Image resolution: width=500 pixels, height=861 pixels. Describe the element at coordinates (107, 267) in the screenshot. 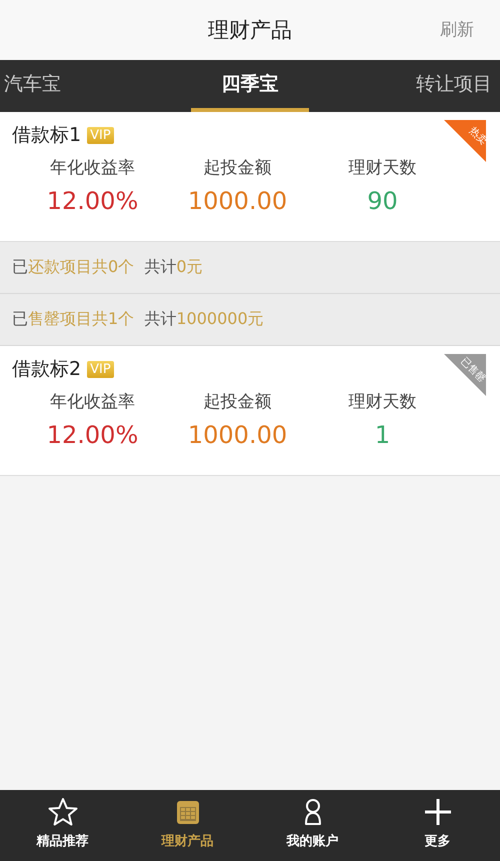

I see `summary-text: 已还款项目共0个 共计0元` at that location.